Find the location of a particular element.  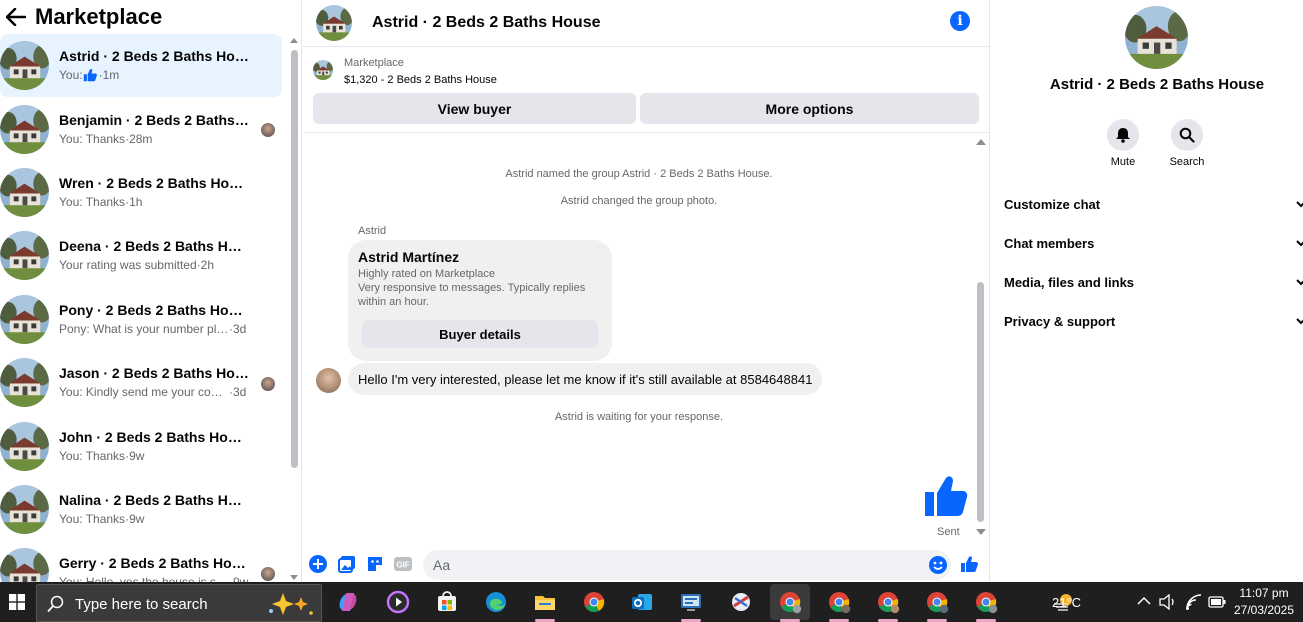

search-action: Search is located at coordinates (1187, 143).